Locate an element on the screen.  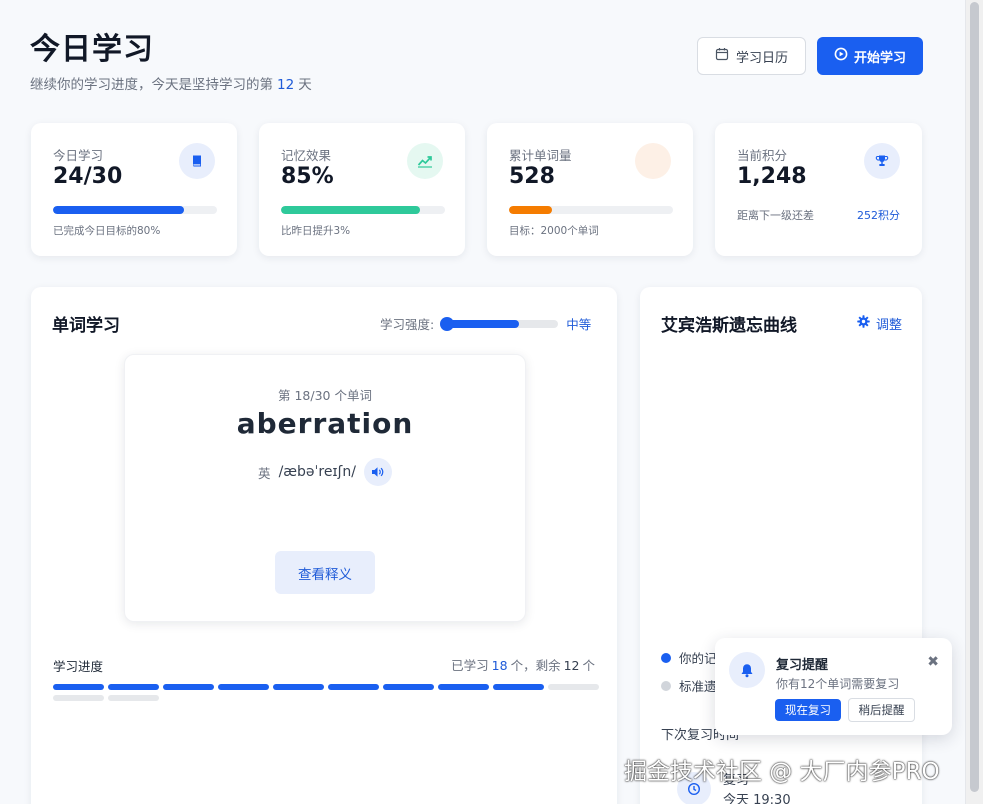
word-study-title: 单词学习 is located at coordinates (86, 326).